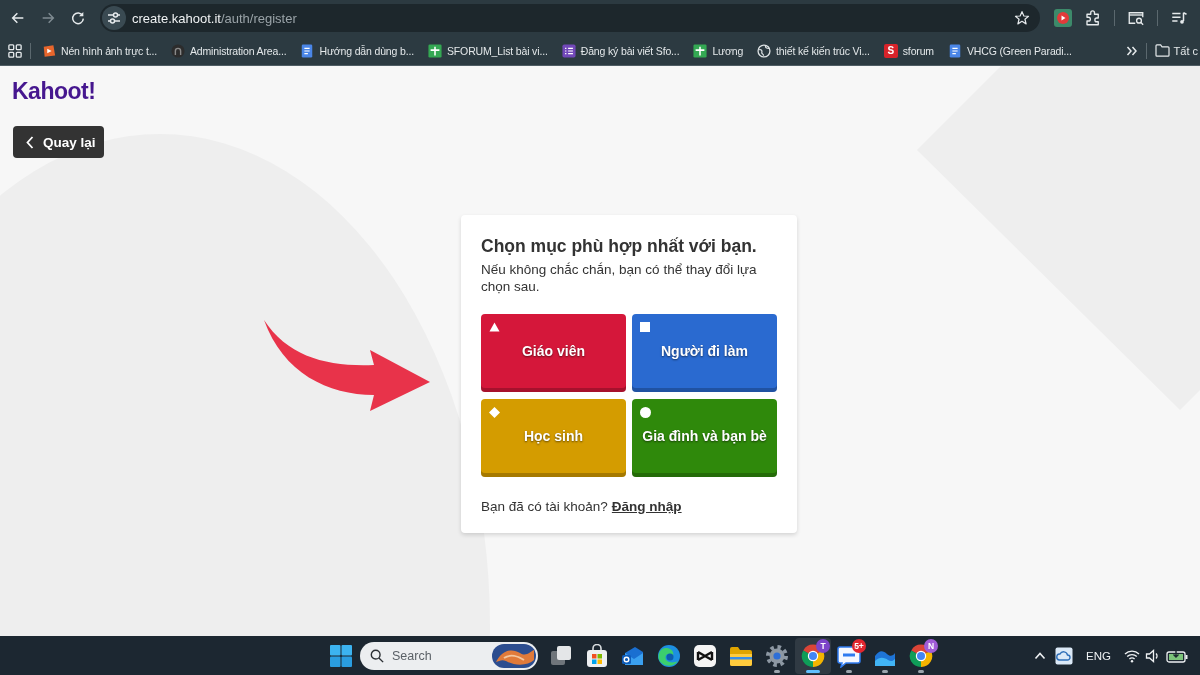  Describe the element at coordinates (48, 18) in the screenshot. I see `forward-arrow-icon` at that location.